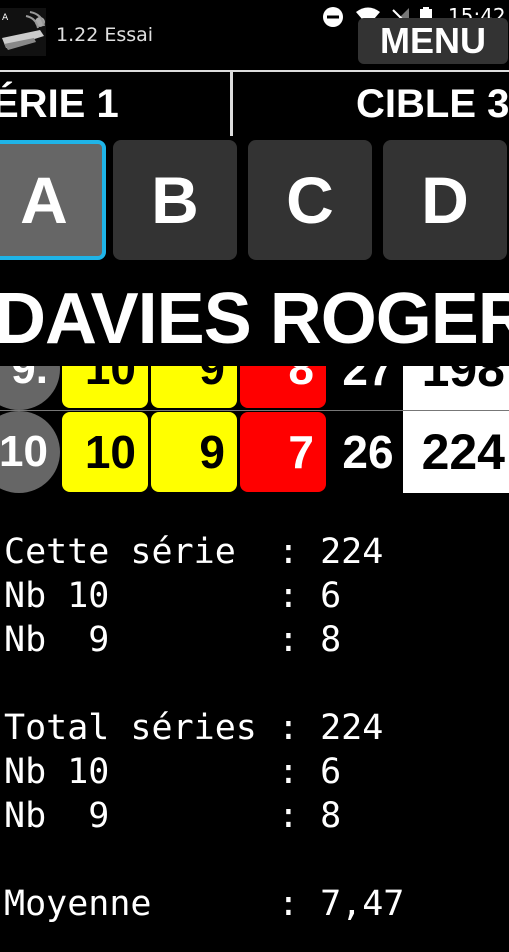  I want to click on shot-number: 10, so click(30, 452).